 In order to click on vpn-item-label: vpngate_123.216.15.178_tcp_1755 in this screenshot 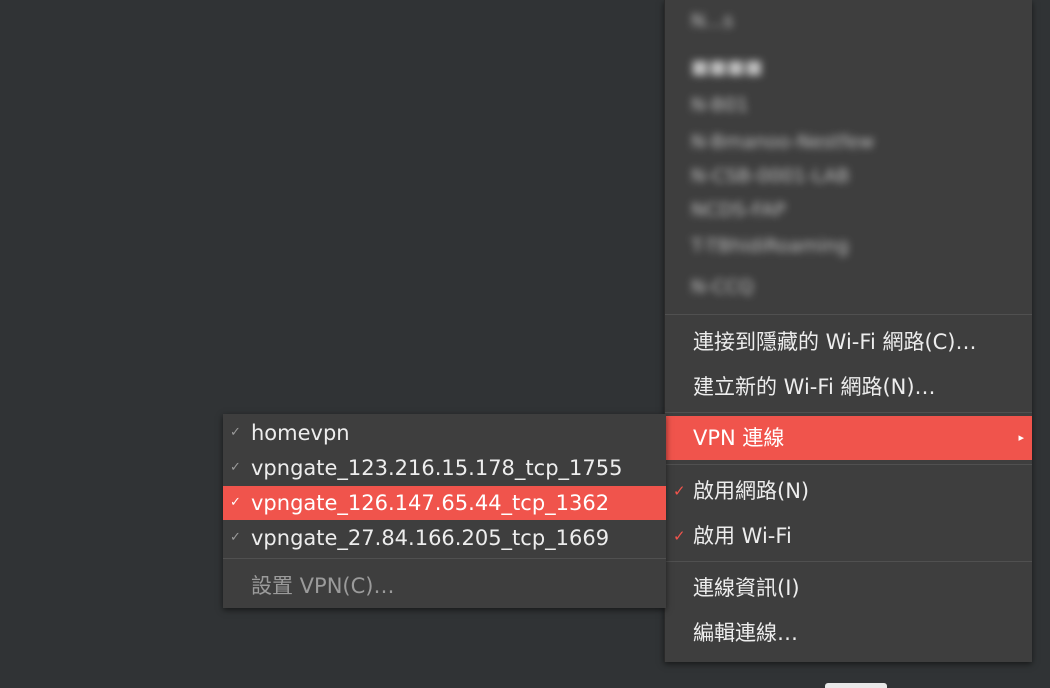, I will do `click(437, 468)`.